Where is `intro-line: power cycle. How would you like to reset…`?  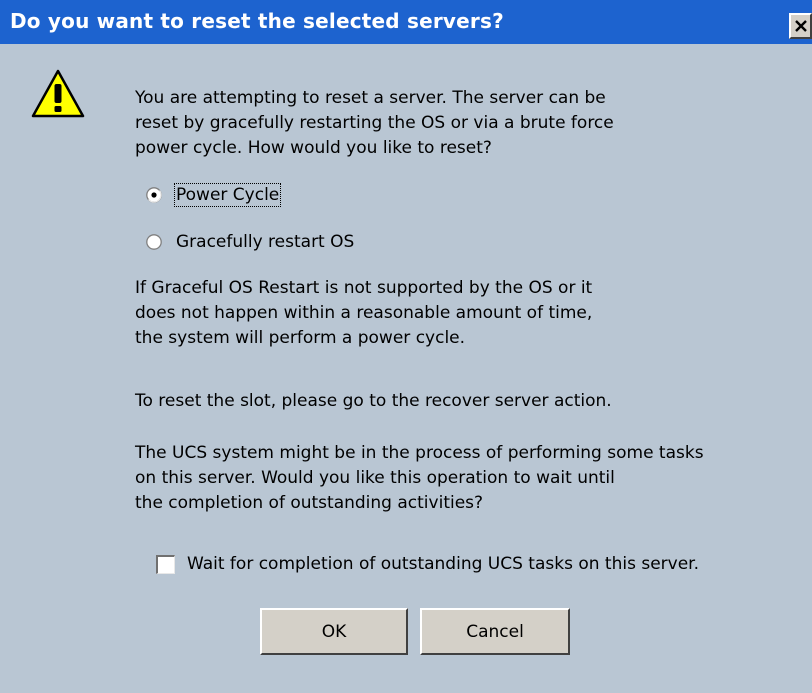
intro-line: power cycle. How would you like to reset… is located at coordinates (313, 148).